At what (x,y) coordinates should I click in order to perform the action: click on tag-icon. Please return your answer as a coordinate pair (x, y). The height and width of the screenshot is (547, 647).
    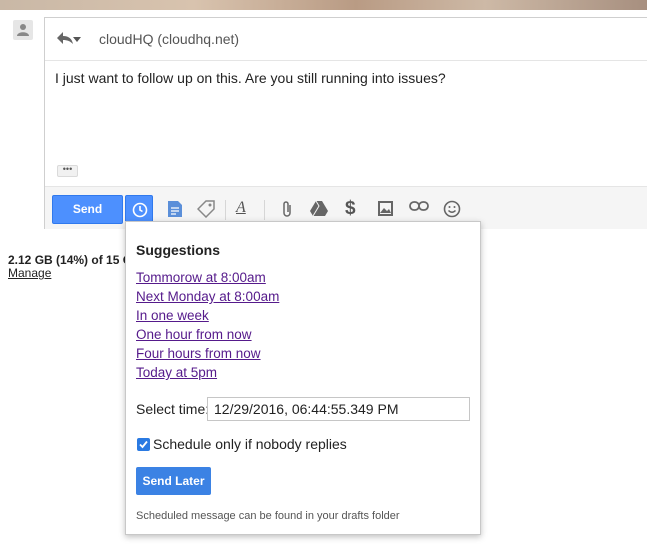
    Looking at the image, I should click on (206, 209).